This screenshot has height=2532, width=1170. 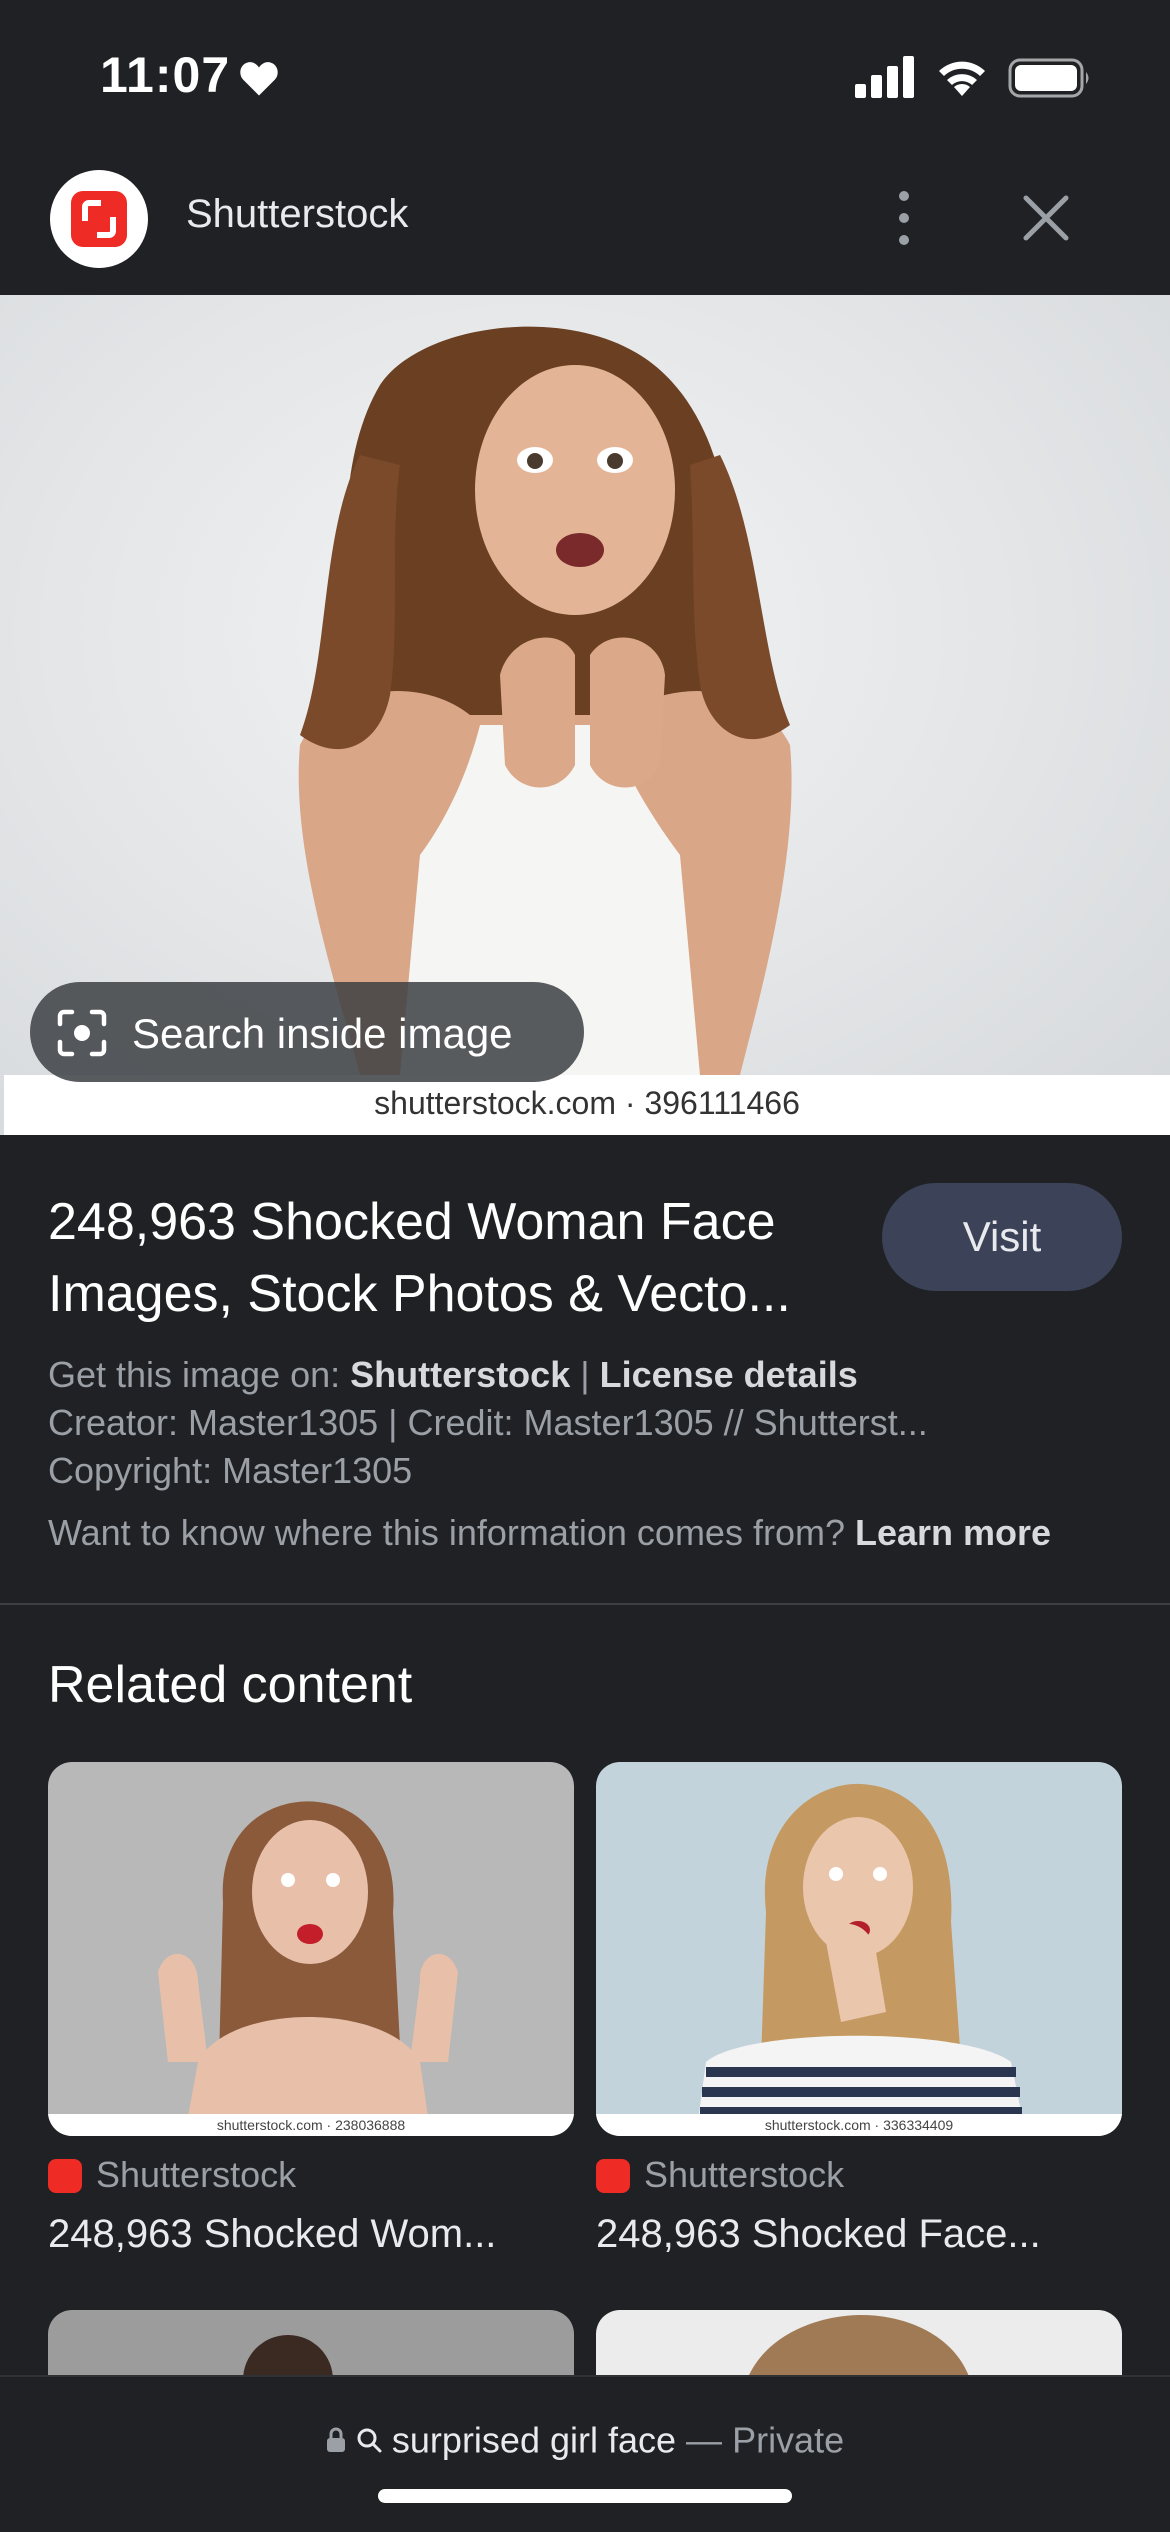 What do you see at coordinates (962, 78) in the screenshot?
I see `wifi-icon` at bounding box center [962, 78].